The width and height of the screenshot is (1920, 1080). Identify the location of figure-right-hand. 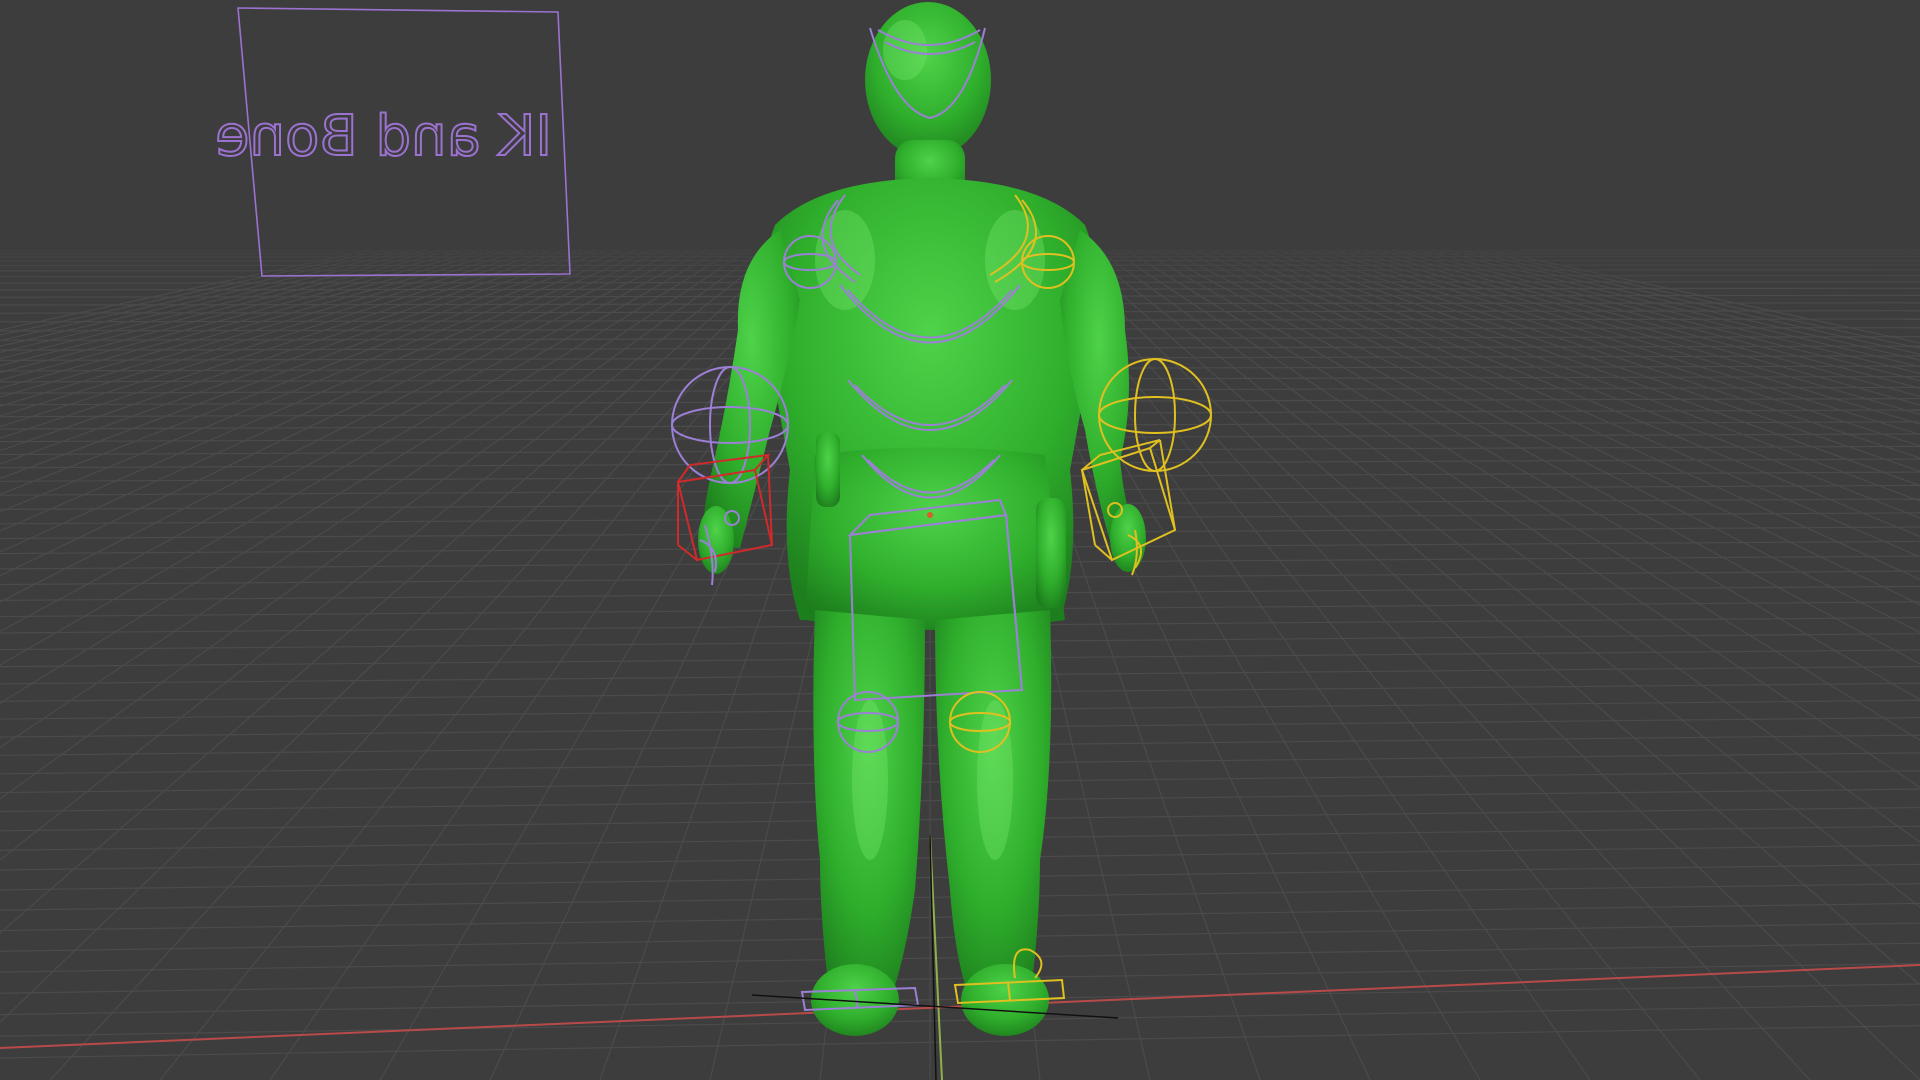
(1128, 538).